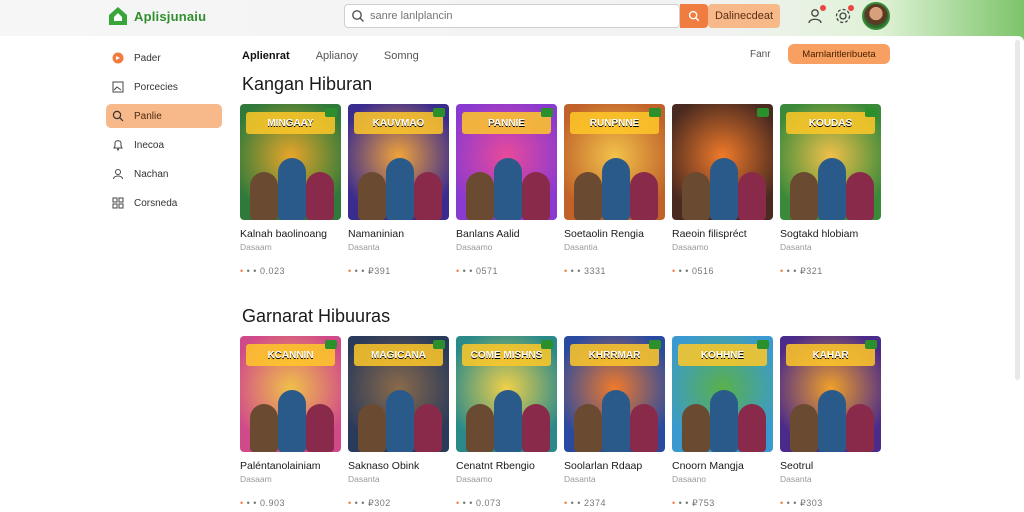  What do you see at coordinates (398, 162) in the screenshot?
I see `game-thumbnail: KAUVMAO` at bounding box center [398, 162].